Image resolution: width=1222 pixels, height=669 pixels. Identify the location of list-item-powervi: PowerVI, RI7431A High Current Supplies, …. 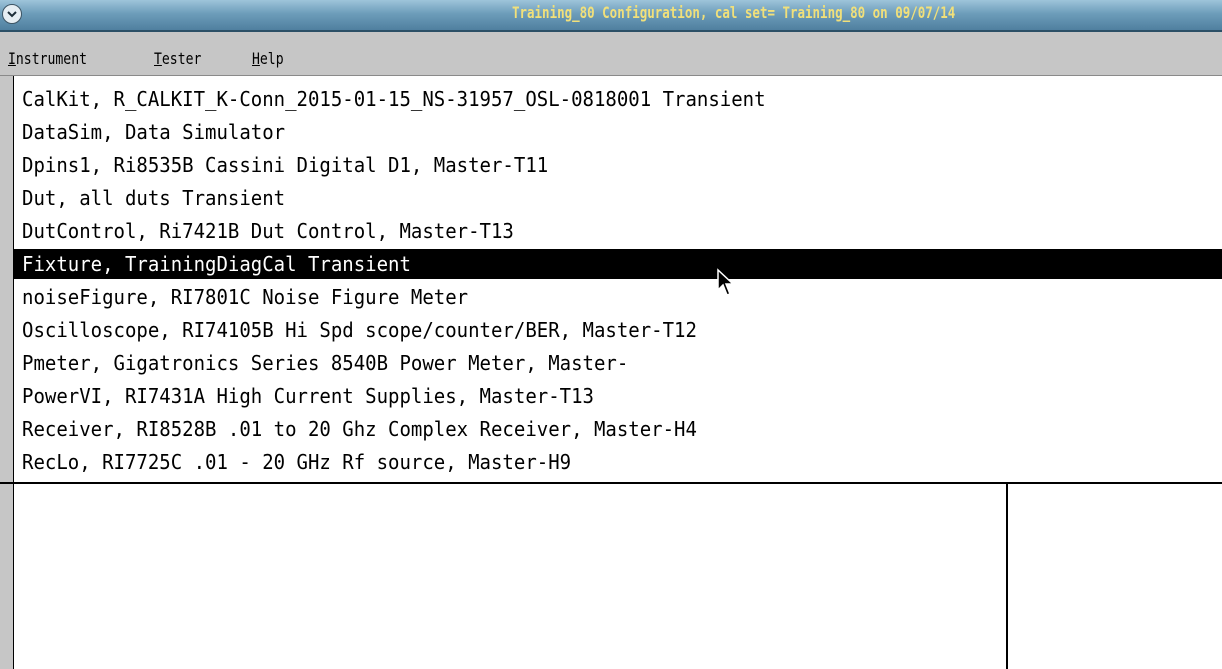
(618, 396).